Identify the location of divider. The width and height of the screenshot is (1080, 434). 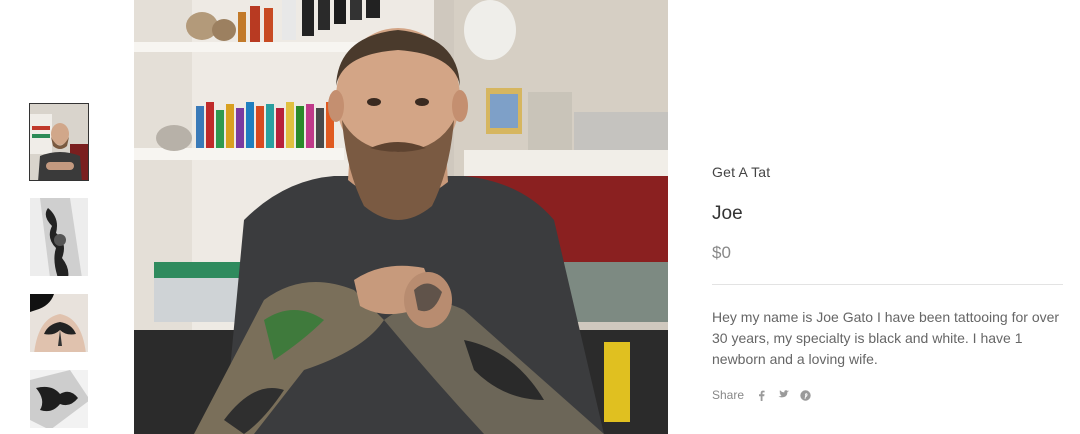
(887, 284).